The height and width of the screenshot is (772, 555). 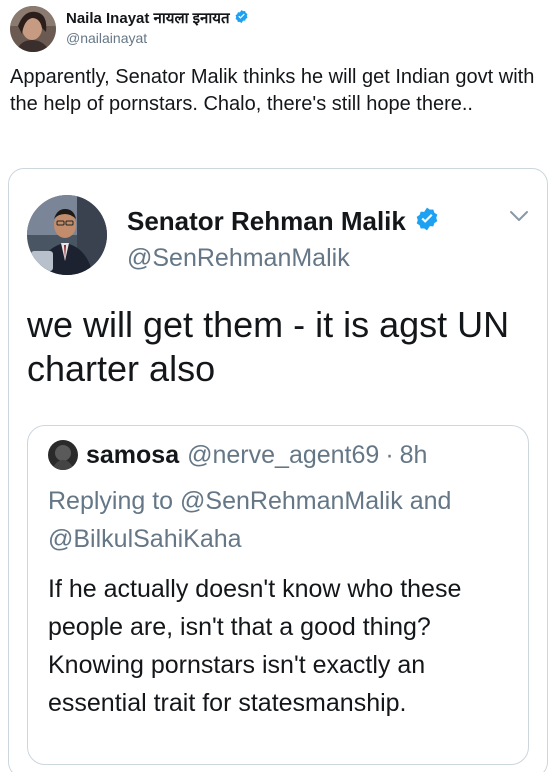 What do you see at coordinates (157, 38) in the screenshot?
I see `author-handle: @nailainayat` at bounding box center [157, 38].